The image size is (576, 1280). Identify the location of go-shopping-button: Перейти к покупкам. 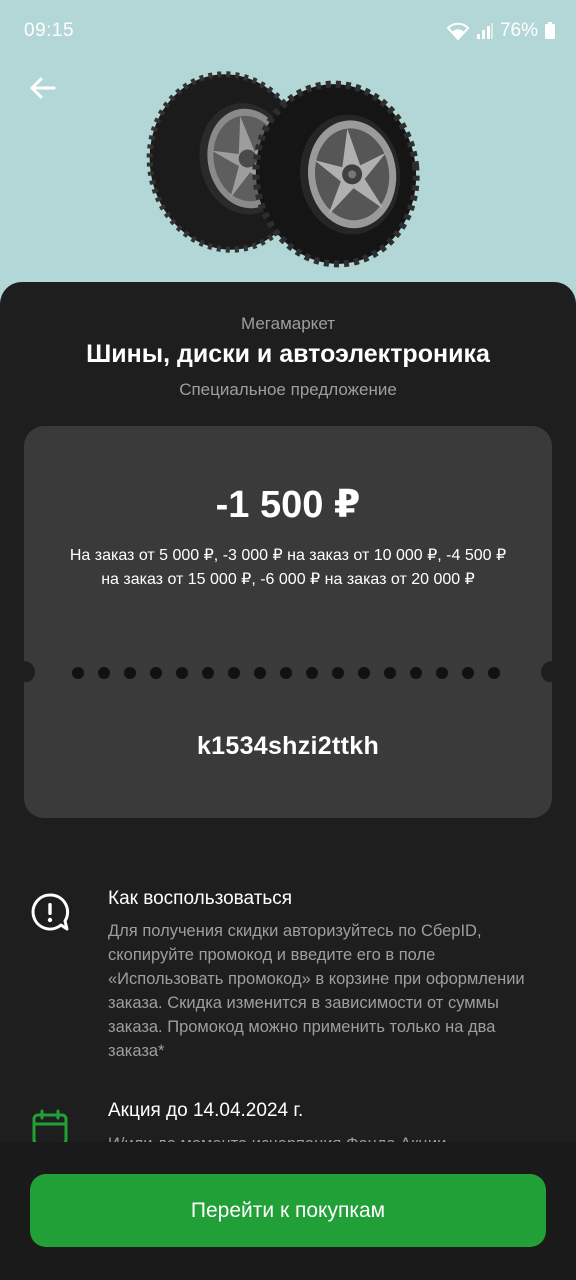
(288, 1210).